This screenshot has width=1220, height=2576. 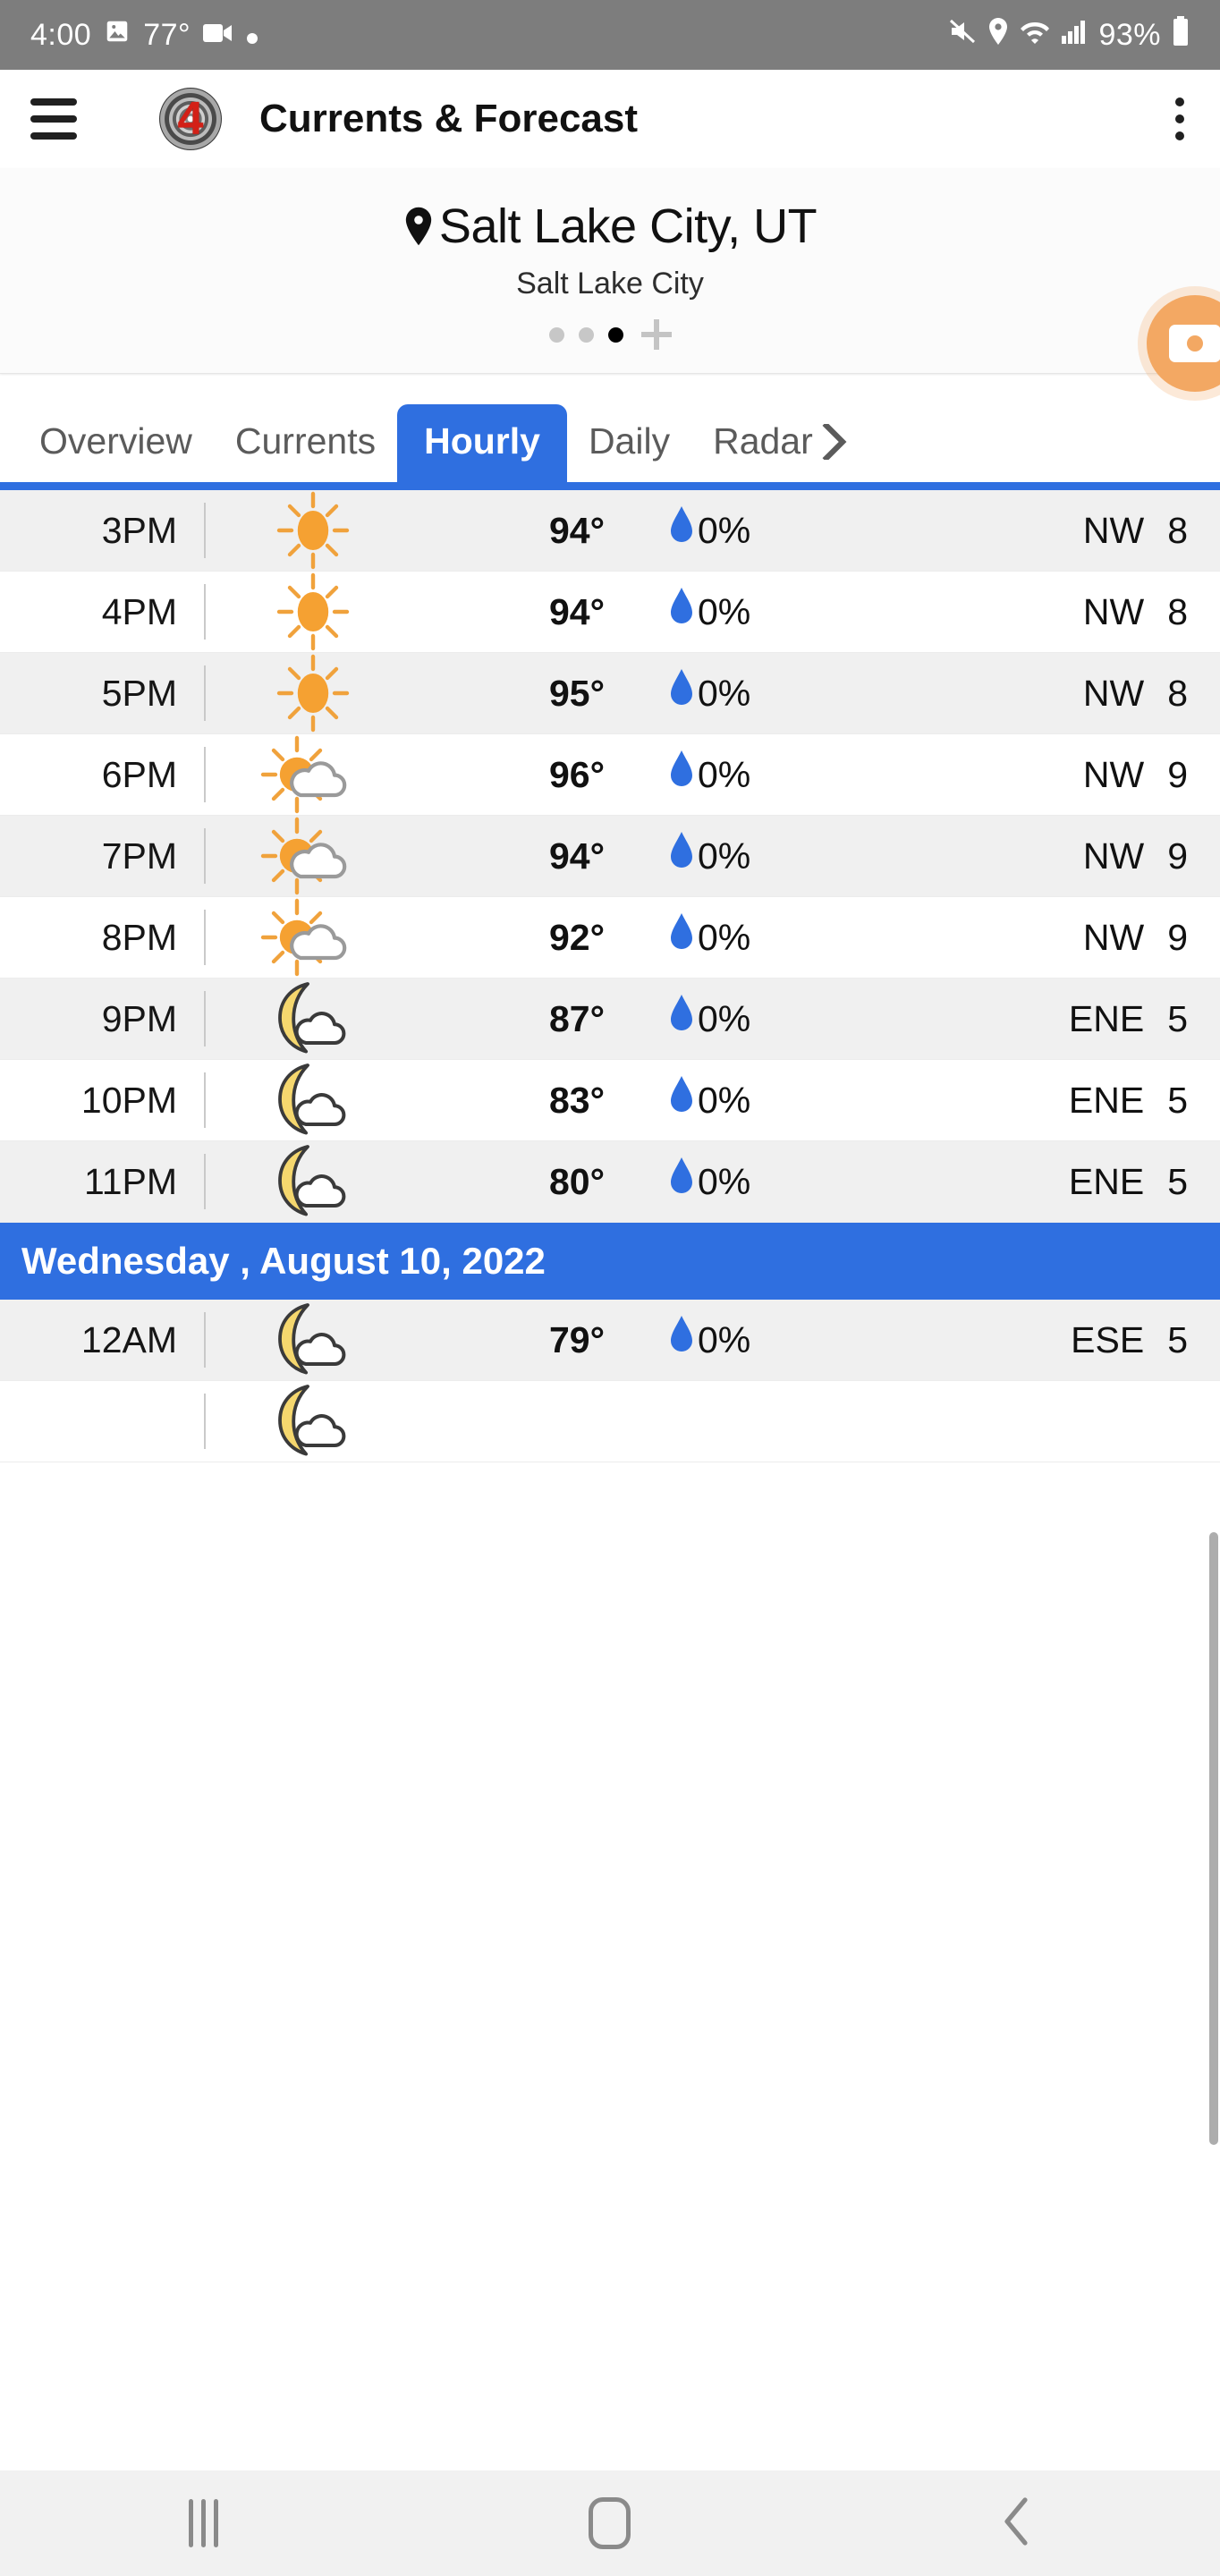 What do you see at coordinates (628, 226) in the screenshot?
I see `location-name: Salt Lake City, UT` at bounding box center [628, 226].